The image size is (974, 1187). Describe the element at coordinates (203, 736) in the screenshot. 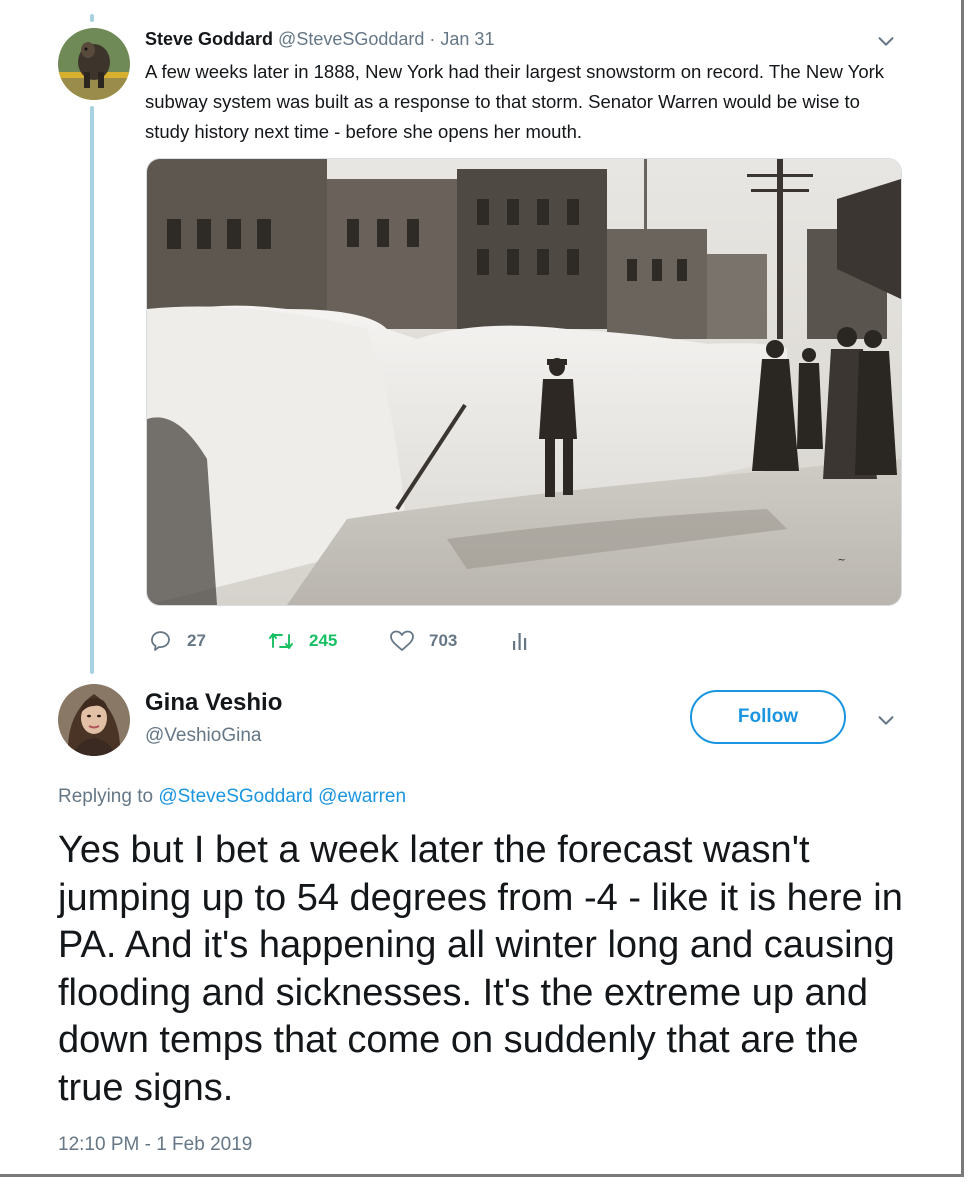

I see `author-handle: @VeshioGina` at that location.